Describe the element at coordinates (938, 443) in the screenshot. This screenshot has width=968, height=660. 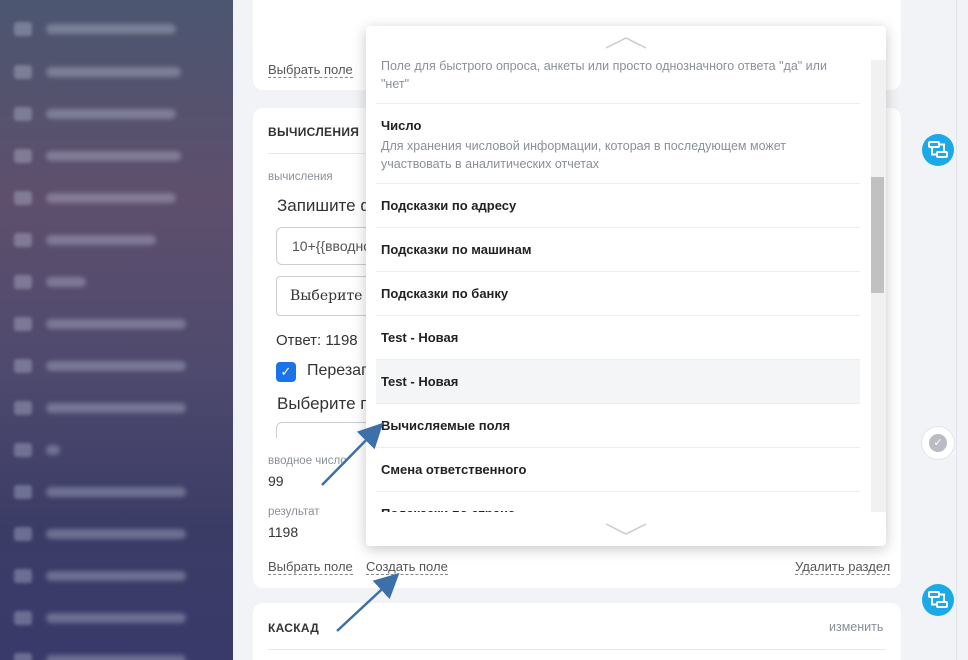
I see `check-icon: ✓` at that location.